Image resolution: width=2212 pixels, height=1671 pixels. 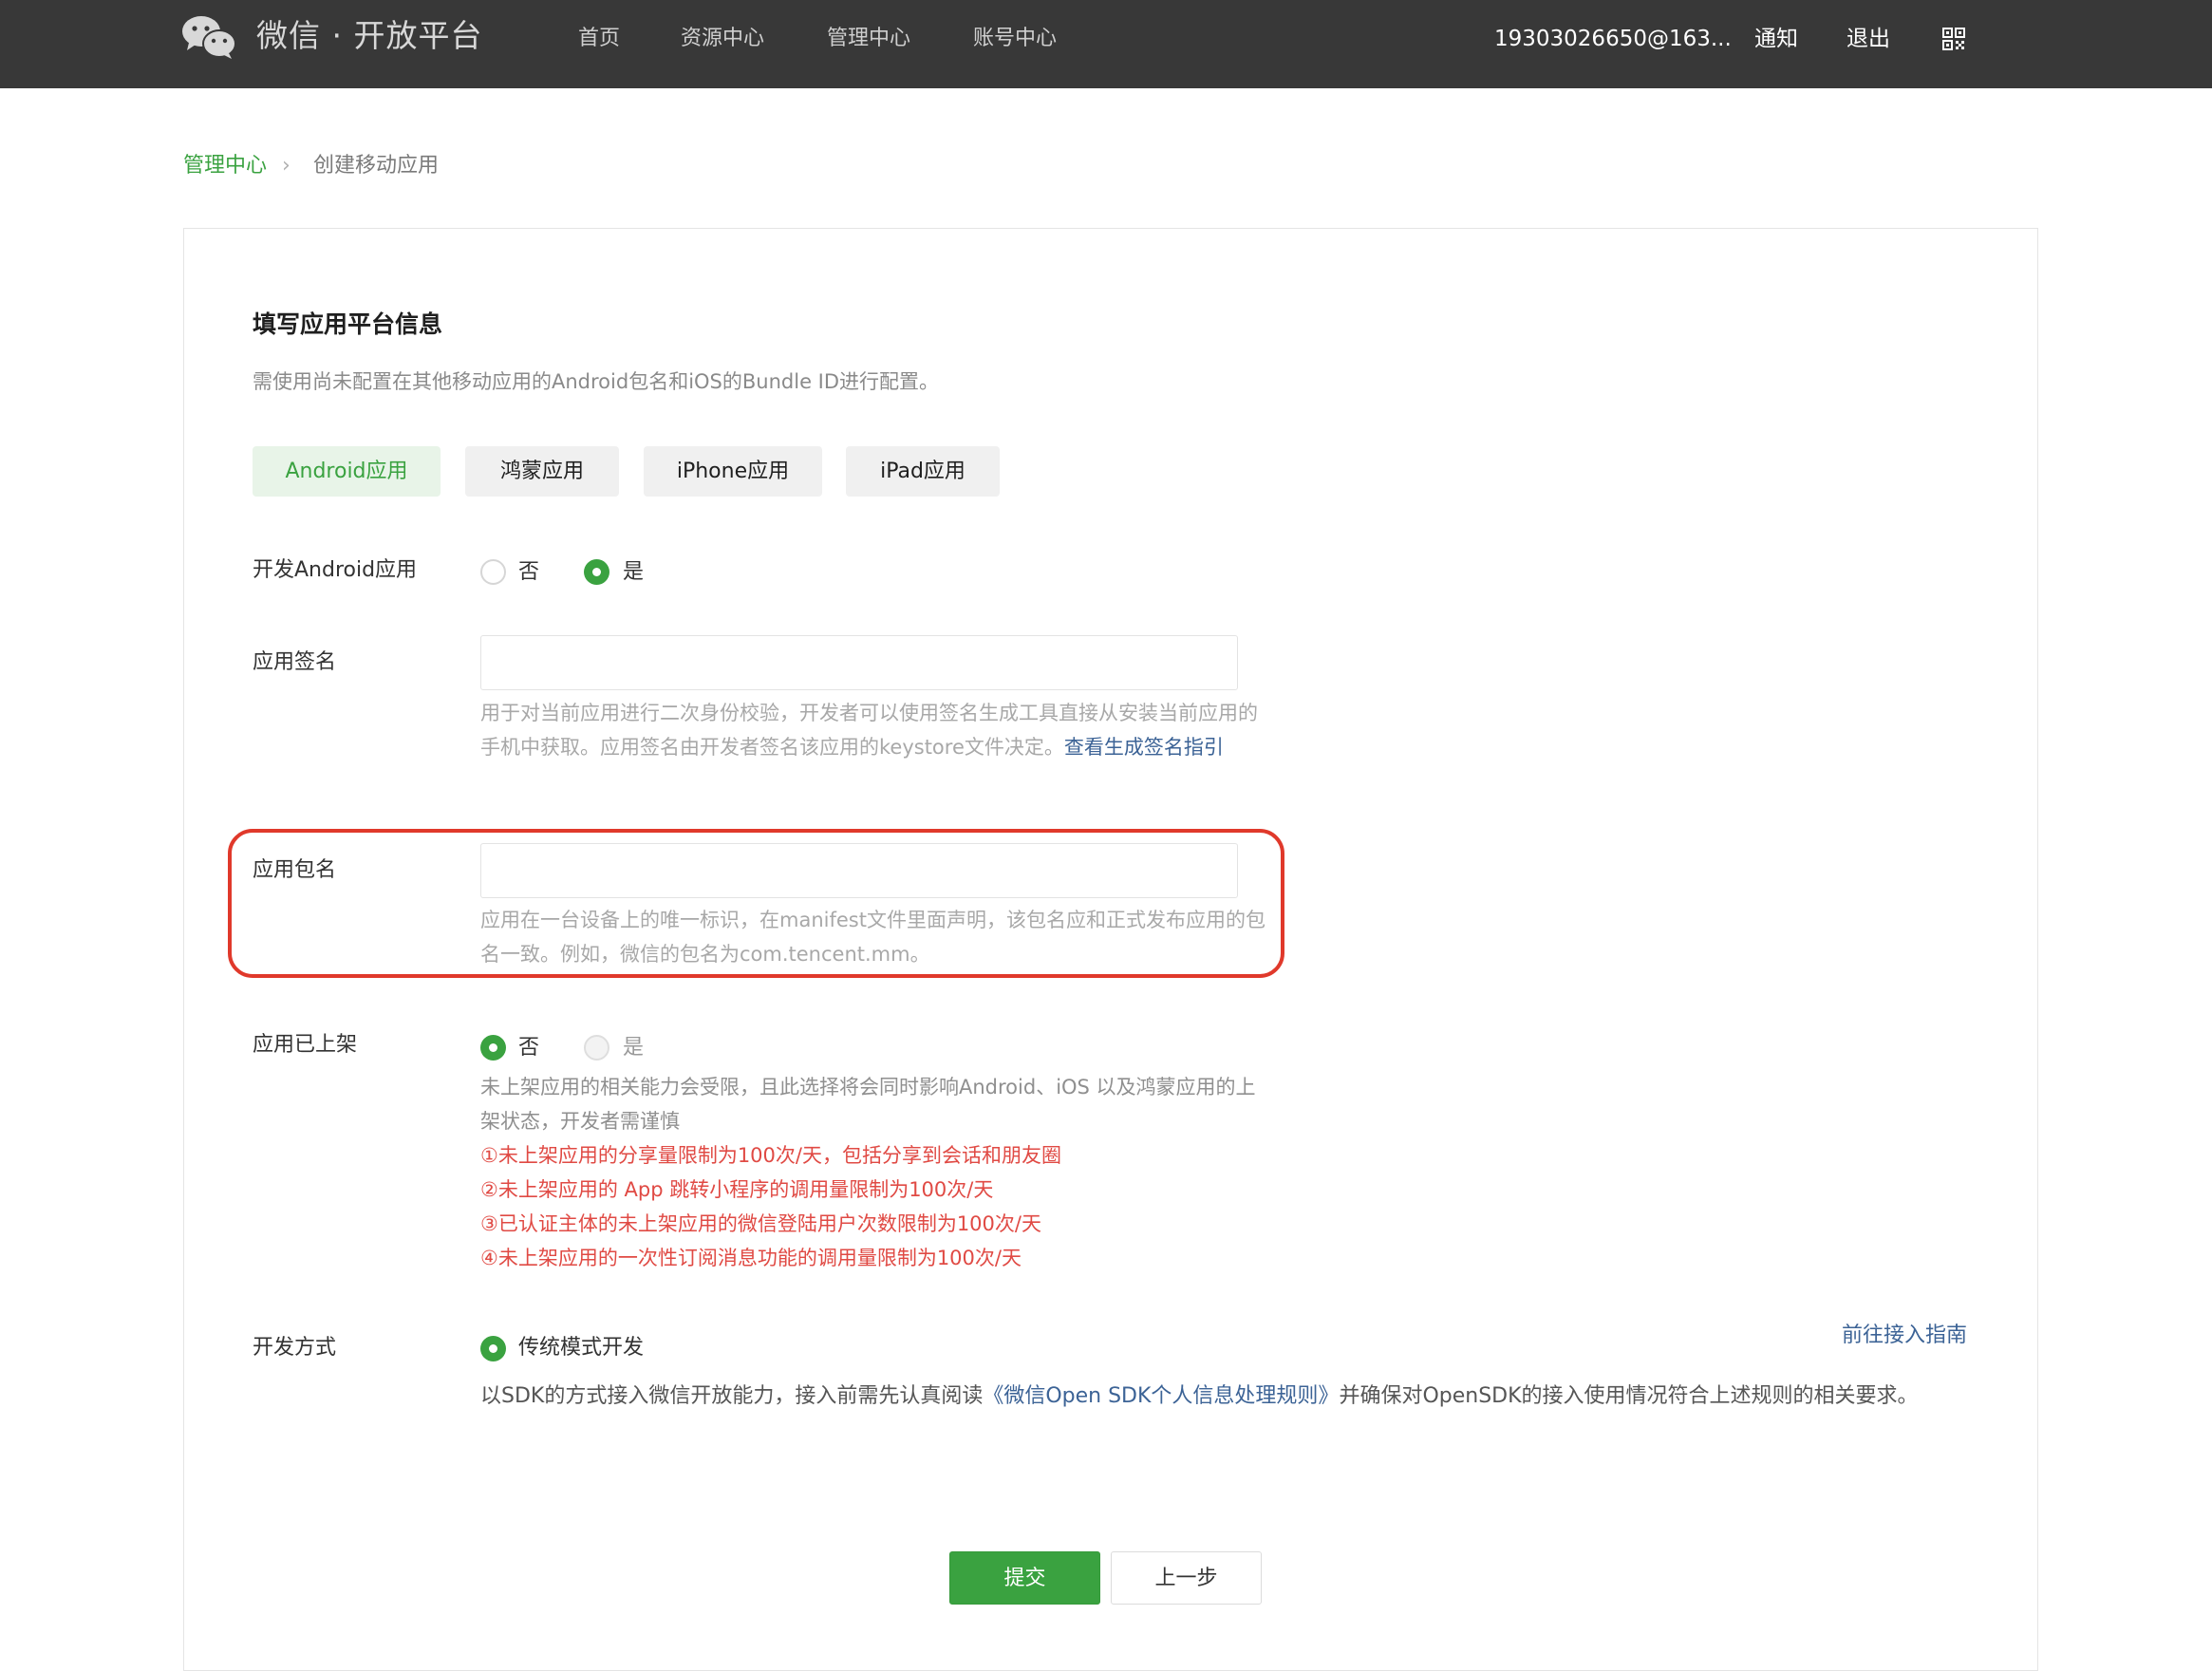 What do you see at coordinates (1186, 1578) in the screenshot?
I see `previous-step-button: 上一步` at bounding box center [1186, 1578].